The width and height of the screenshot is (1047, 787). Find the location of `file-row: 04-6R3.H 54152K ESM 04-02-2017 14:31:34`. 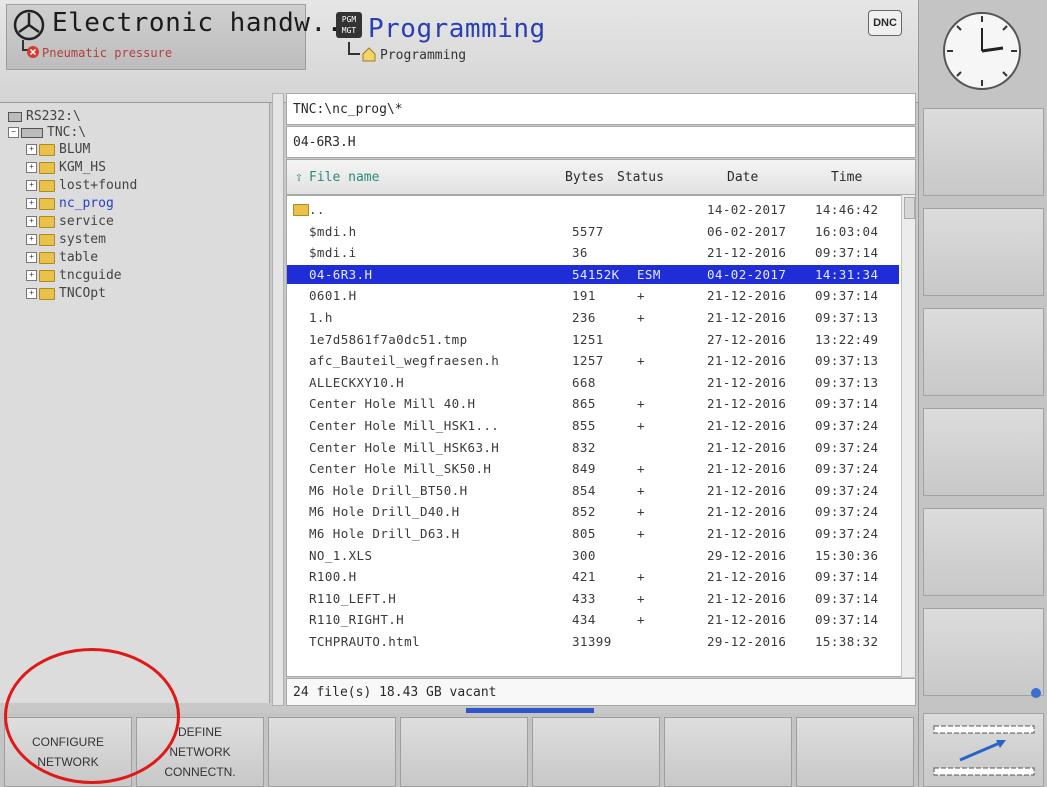

file-row: 04-6R3.H 54152K ESM 04-02-2017 14:31:34 is located at coordinates (593, 274).